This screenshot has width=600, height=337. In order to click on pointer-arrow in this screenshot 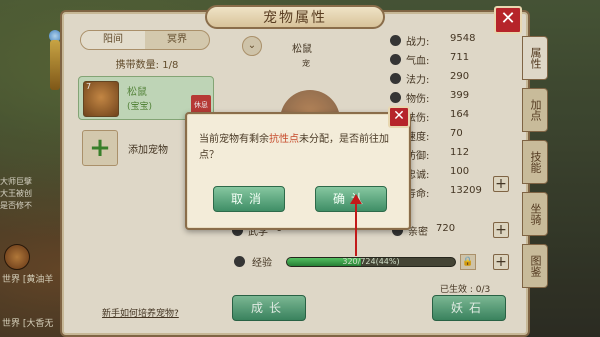, I will do `click(356, 228)`.